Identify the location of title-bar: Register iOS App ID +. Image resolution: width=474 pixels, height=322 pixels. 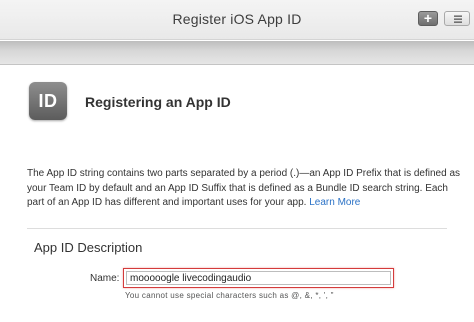
(237, 20).